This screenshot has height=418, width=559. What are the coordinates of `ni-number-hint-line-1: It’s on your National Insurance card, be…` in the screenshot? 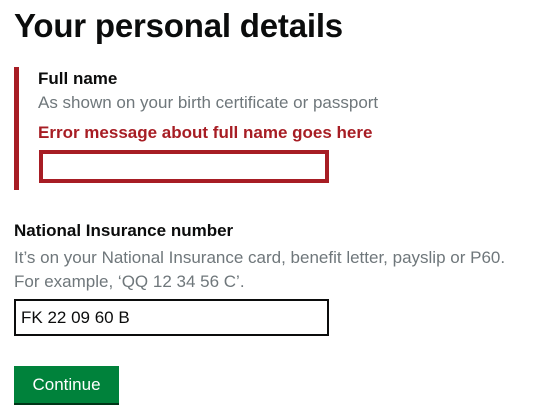 It's located at (260, 257).